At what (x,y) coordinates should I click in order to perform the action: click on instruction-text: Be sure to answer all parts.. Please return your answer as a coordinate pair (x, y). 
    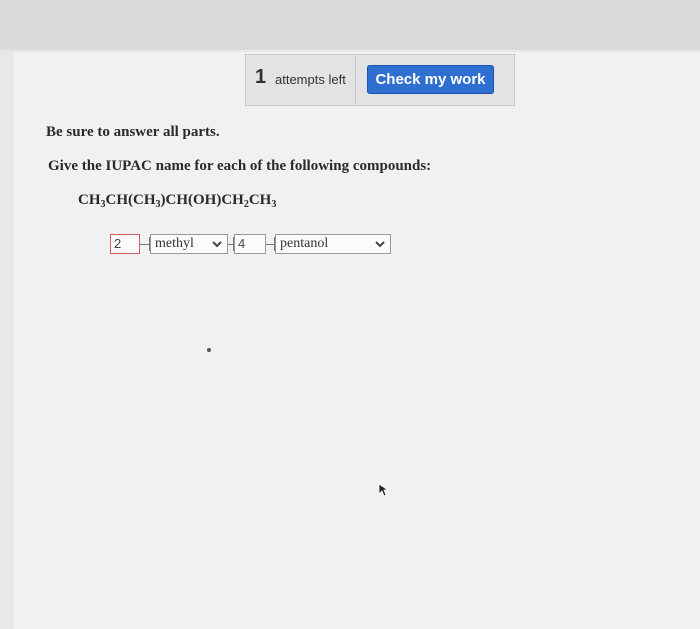
    Looking at the image, I should click on (133, 132).